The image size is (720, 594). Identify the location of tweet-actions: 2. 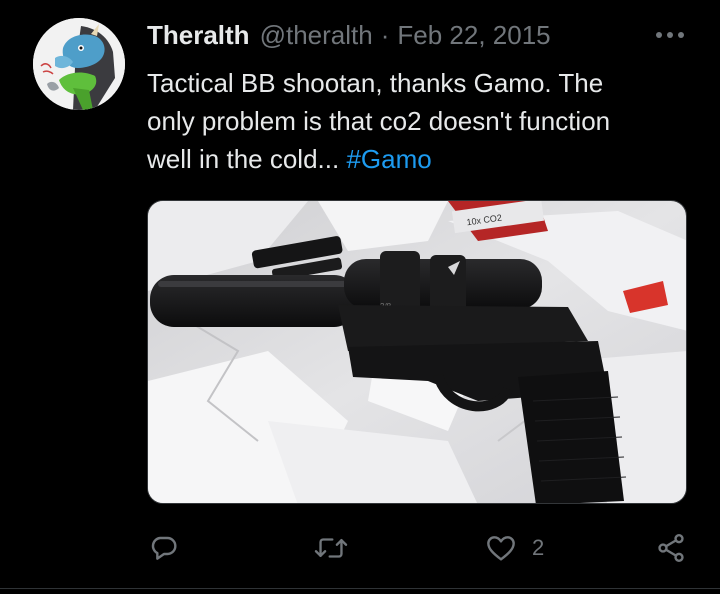
(360, 548).